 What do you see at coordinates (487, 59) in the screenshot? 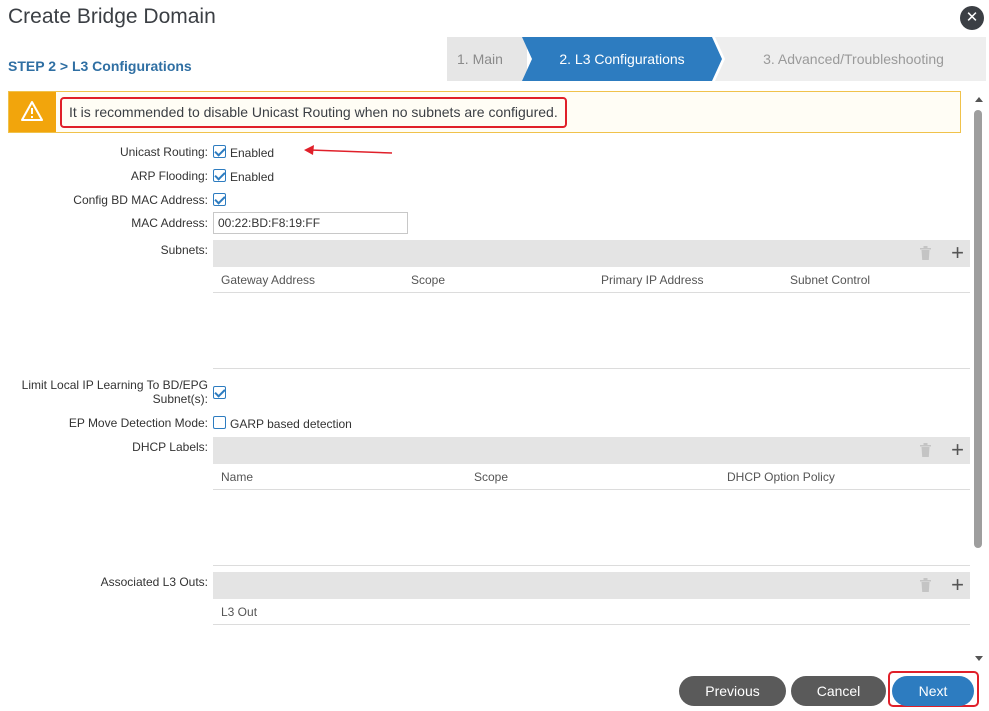
I see `wizard-step-main: 1. Main` at bounding box center [487, 59].